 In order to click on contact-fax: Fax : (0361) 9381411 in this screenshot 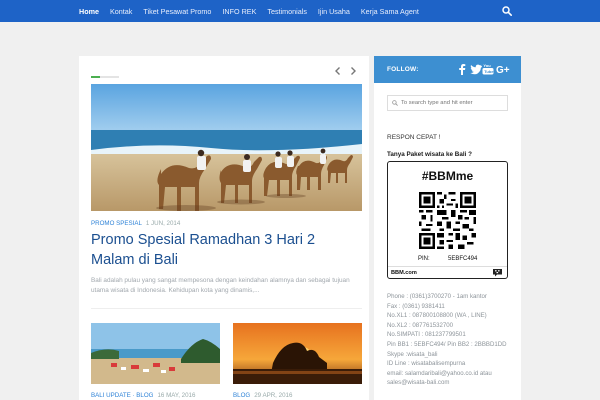, I will do `click(416, 306)`.